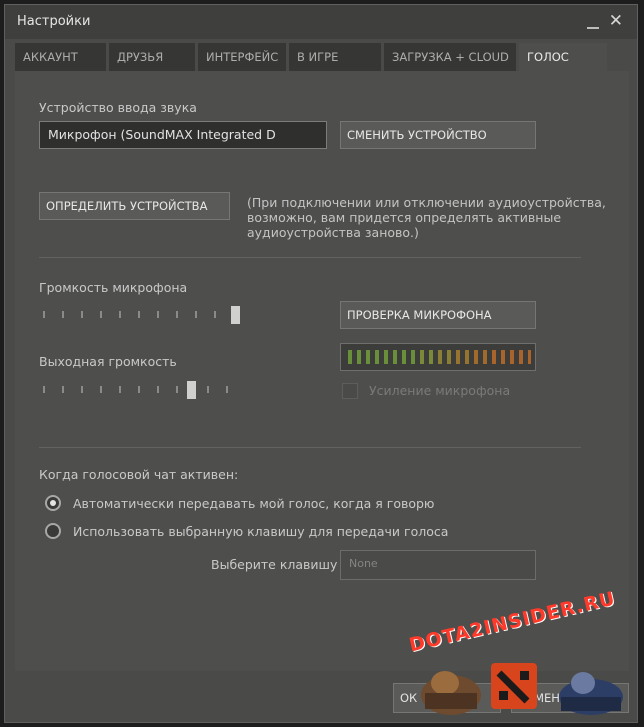  I want to click on select-key-field: None, so click(438, 565).